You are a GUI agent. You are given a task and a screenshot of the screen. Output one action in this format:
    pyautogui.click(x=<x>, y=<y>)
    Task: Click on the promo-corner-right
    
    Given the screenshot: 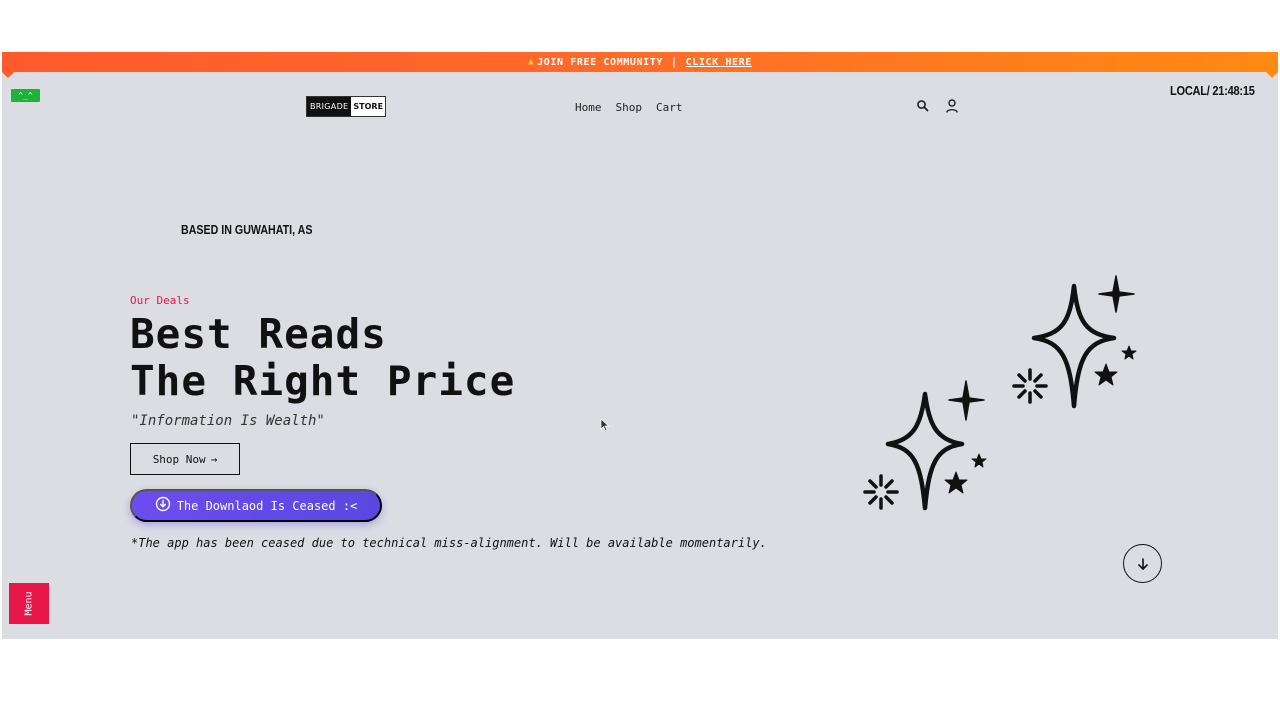 What is the action you would take?
    pyautogui.click(x=1272, y=75)
    